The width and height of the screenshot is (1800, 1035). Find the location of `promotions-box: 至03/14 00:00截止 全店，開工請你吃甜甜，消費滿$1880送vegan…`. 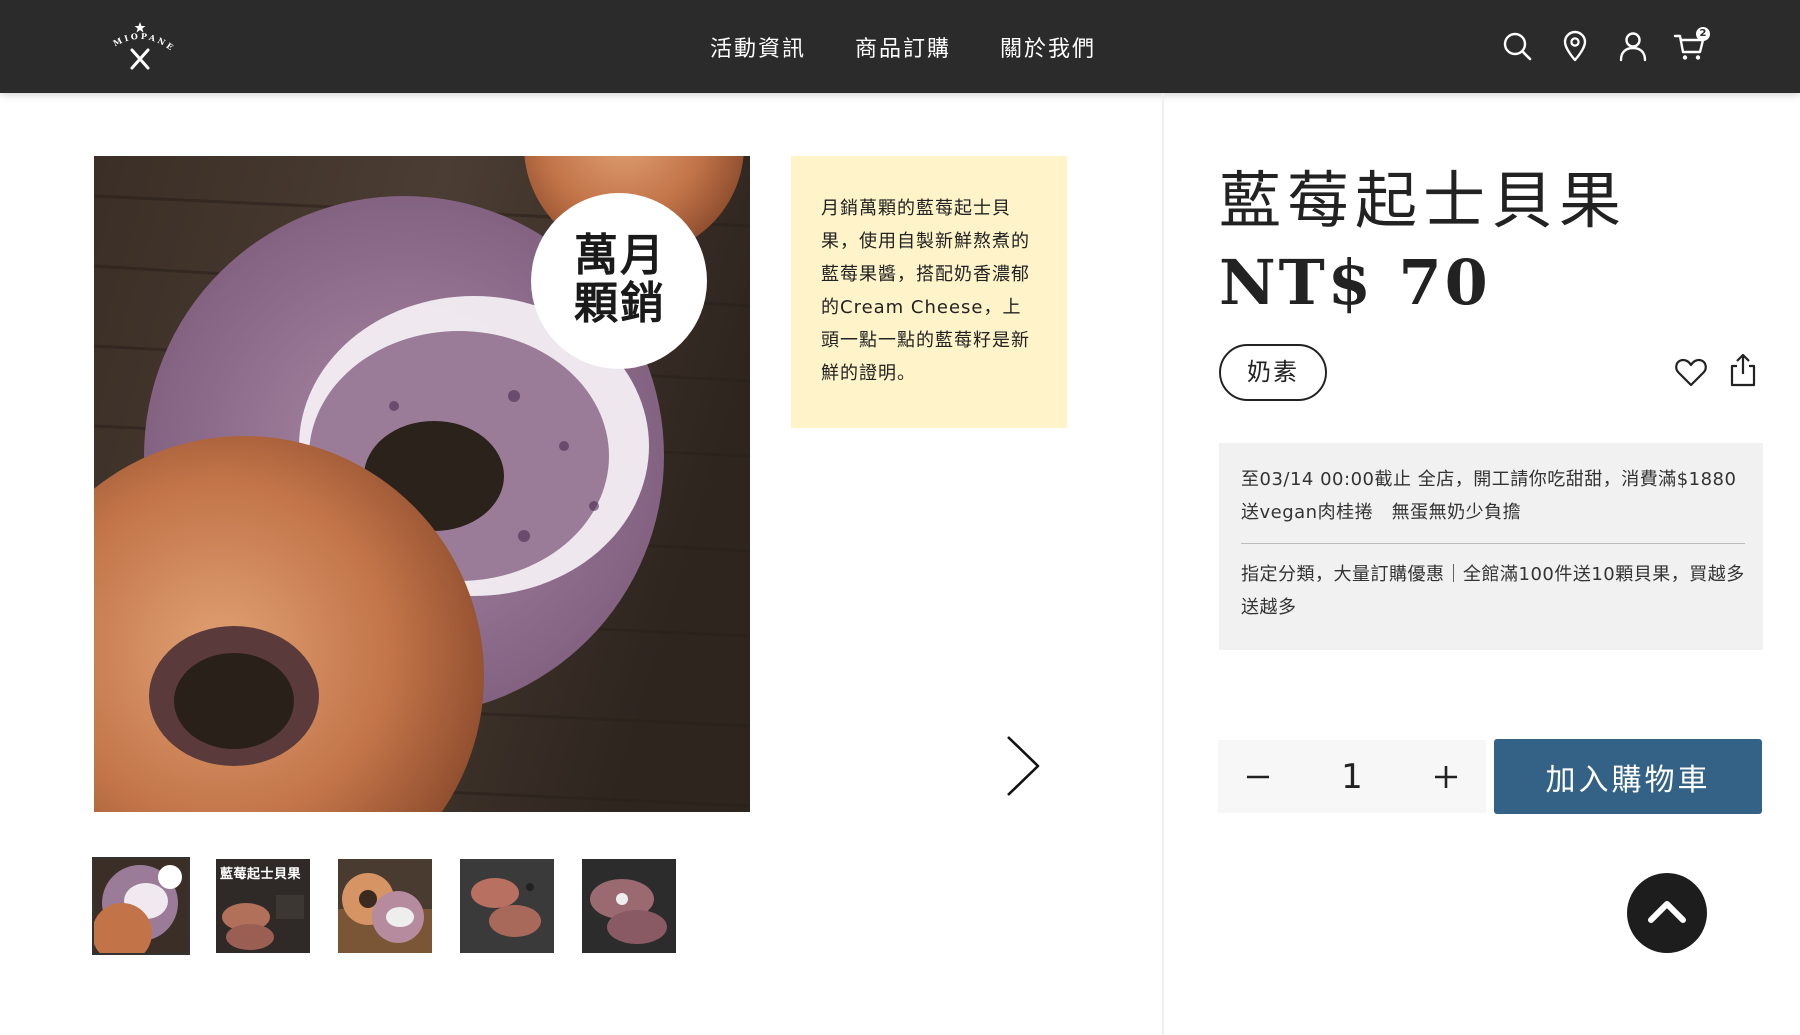

promotions-box: 至03/14 00:00截止 全店，開工請你吃甜甜，消費滿$1880送vegan… is located at coordinates (1491, 546).